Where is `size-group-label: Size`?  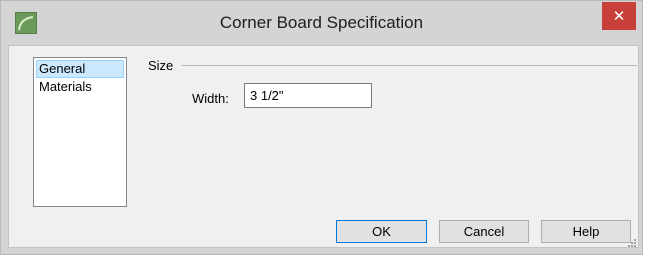
size-group-label: Size is located at coordinates (161, 65).